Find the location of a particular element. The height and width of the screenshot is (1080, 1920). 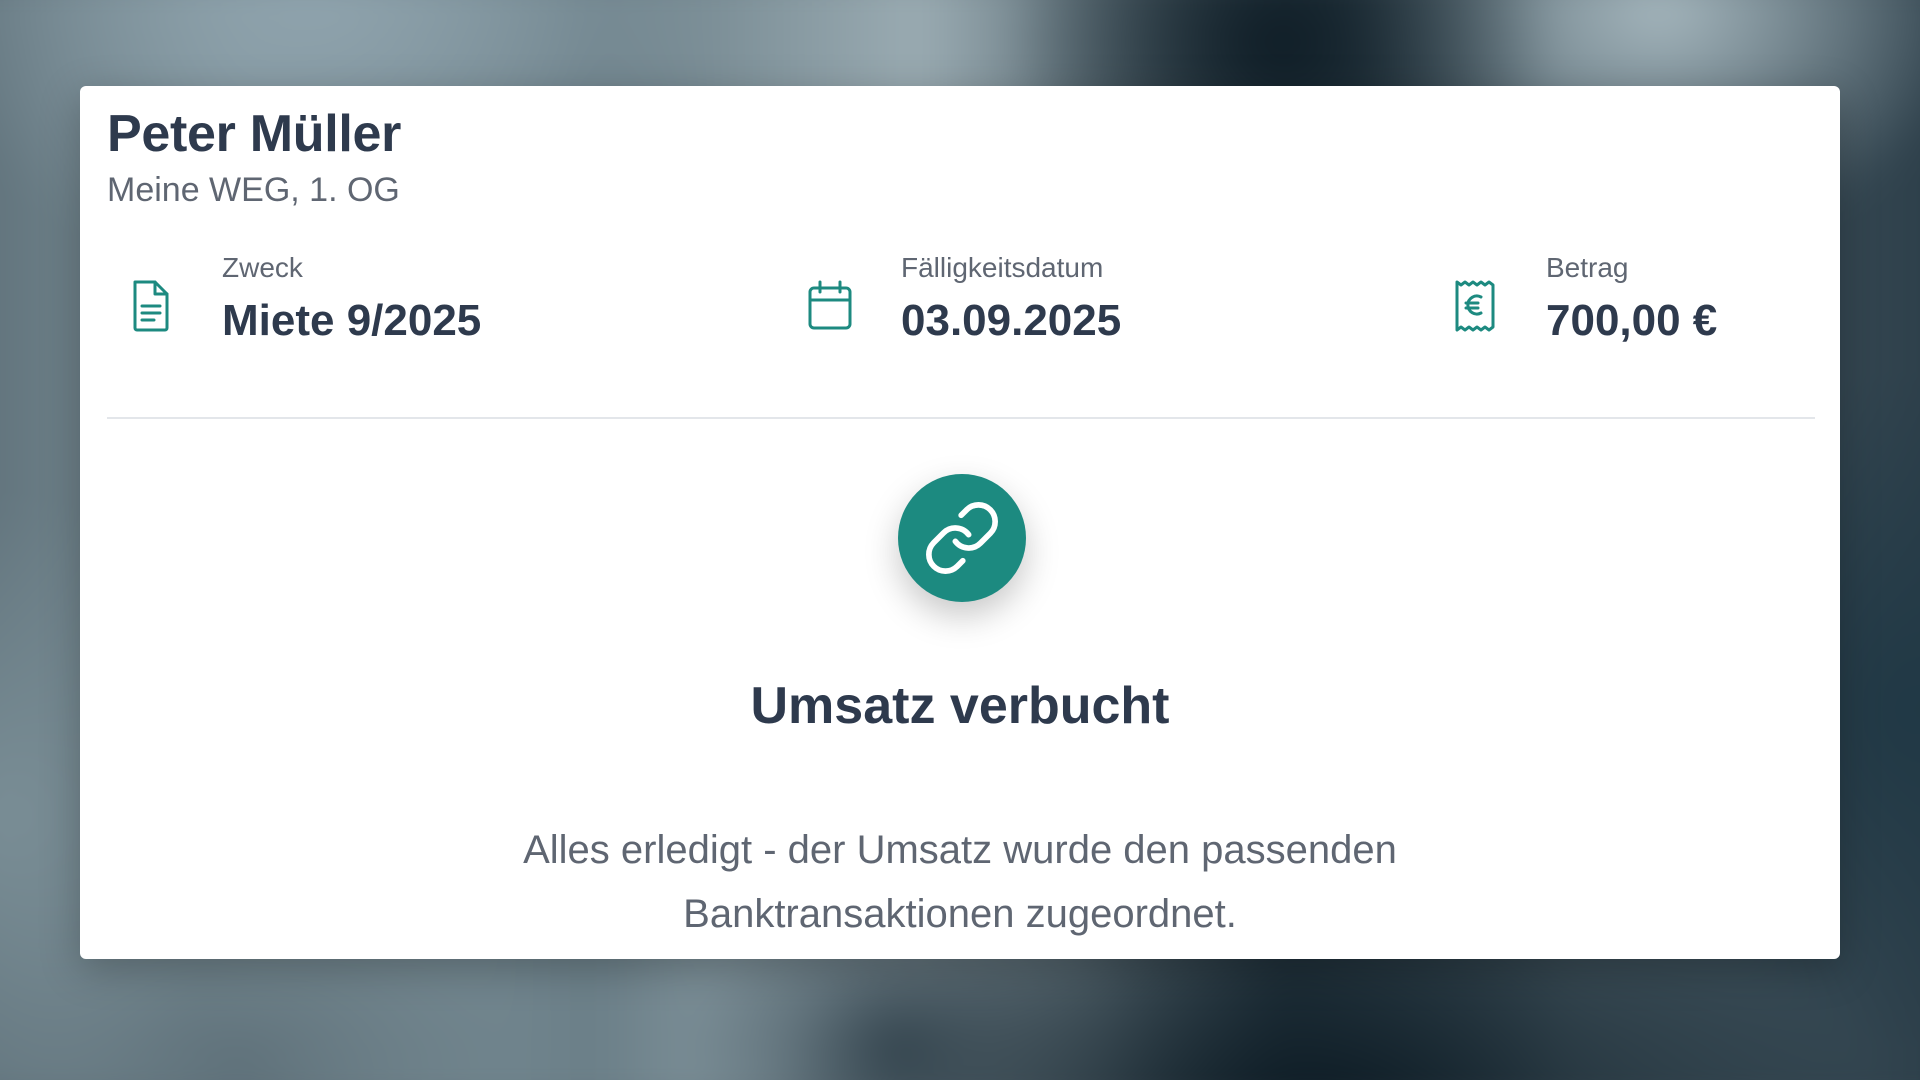

tenant-unit: Meine WEG, 1. OG is located at coordinates (253, 190).